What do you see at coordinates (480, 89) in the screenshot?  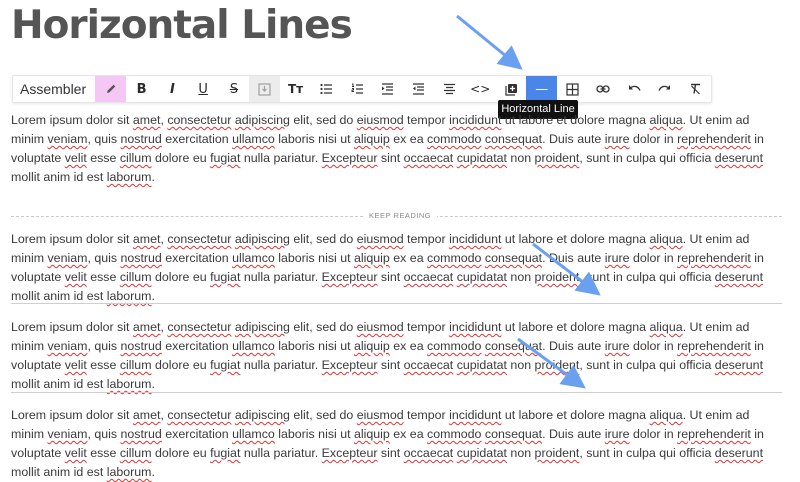 I see `code-button: <>` at bounding box center [480, 89].